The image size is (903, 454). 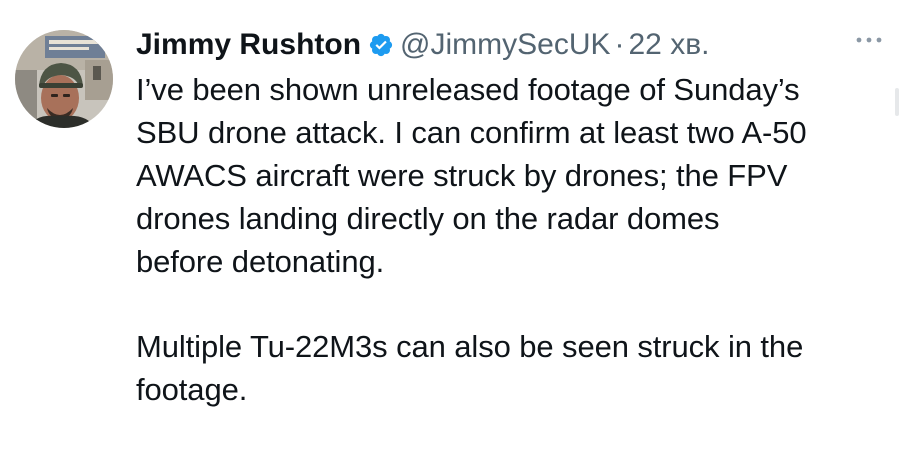 I want to click on scrollbar, so click(x=897, y=102).